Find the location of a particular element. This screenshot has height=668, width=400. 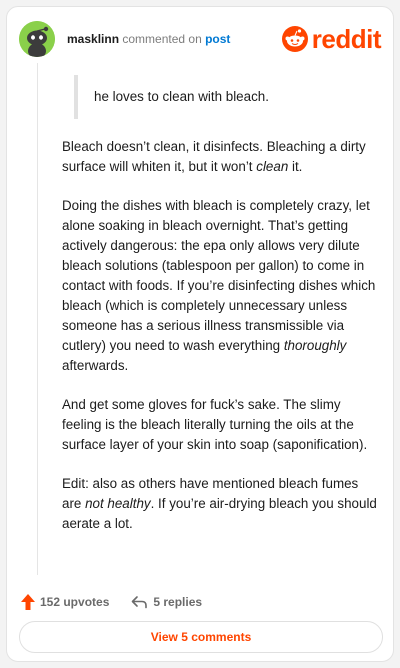

upvote-arrow-icon is located at coordinates (28, 602).